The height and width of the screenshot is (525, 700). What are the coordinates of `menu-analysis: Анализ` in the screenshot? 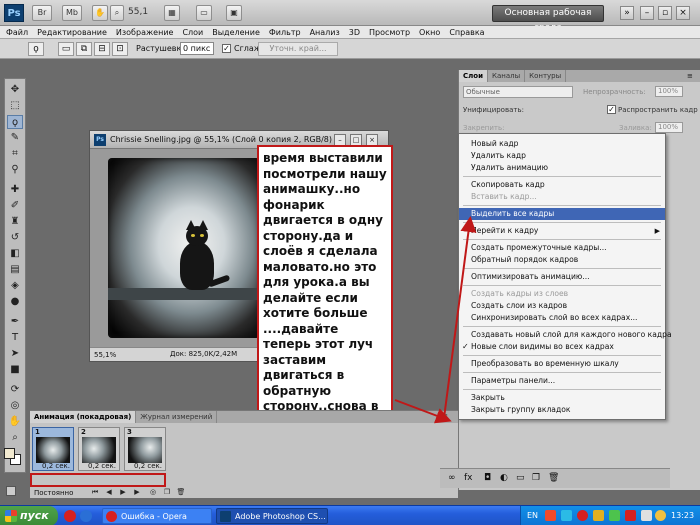 It's located at (325, 32).